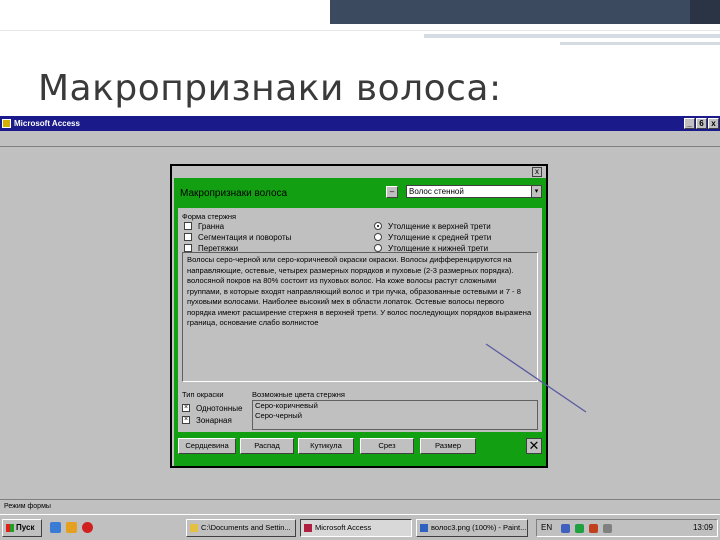  What do you see at coordinates (565, 528) in the screenshot?
I see `network-icon` at bounding box center [565, 528].